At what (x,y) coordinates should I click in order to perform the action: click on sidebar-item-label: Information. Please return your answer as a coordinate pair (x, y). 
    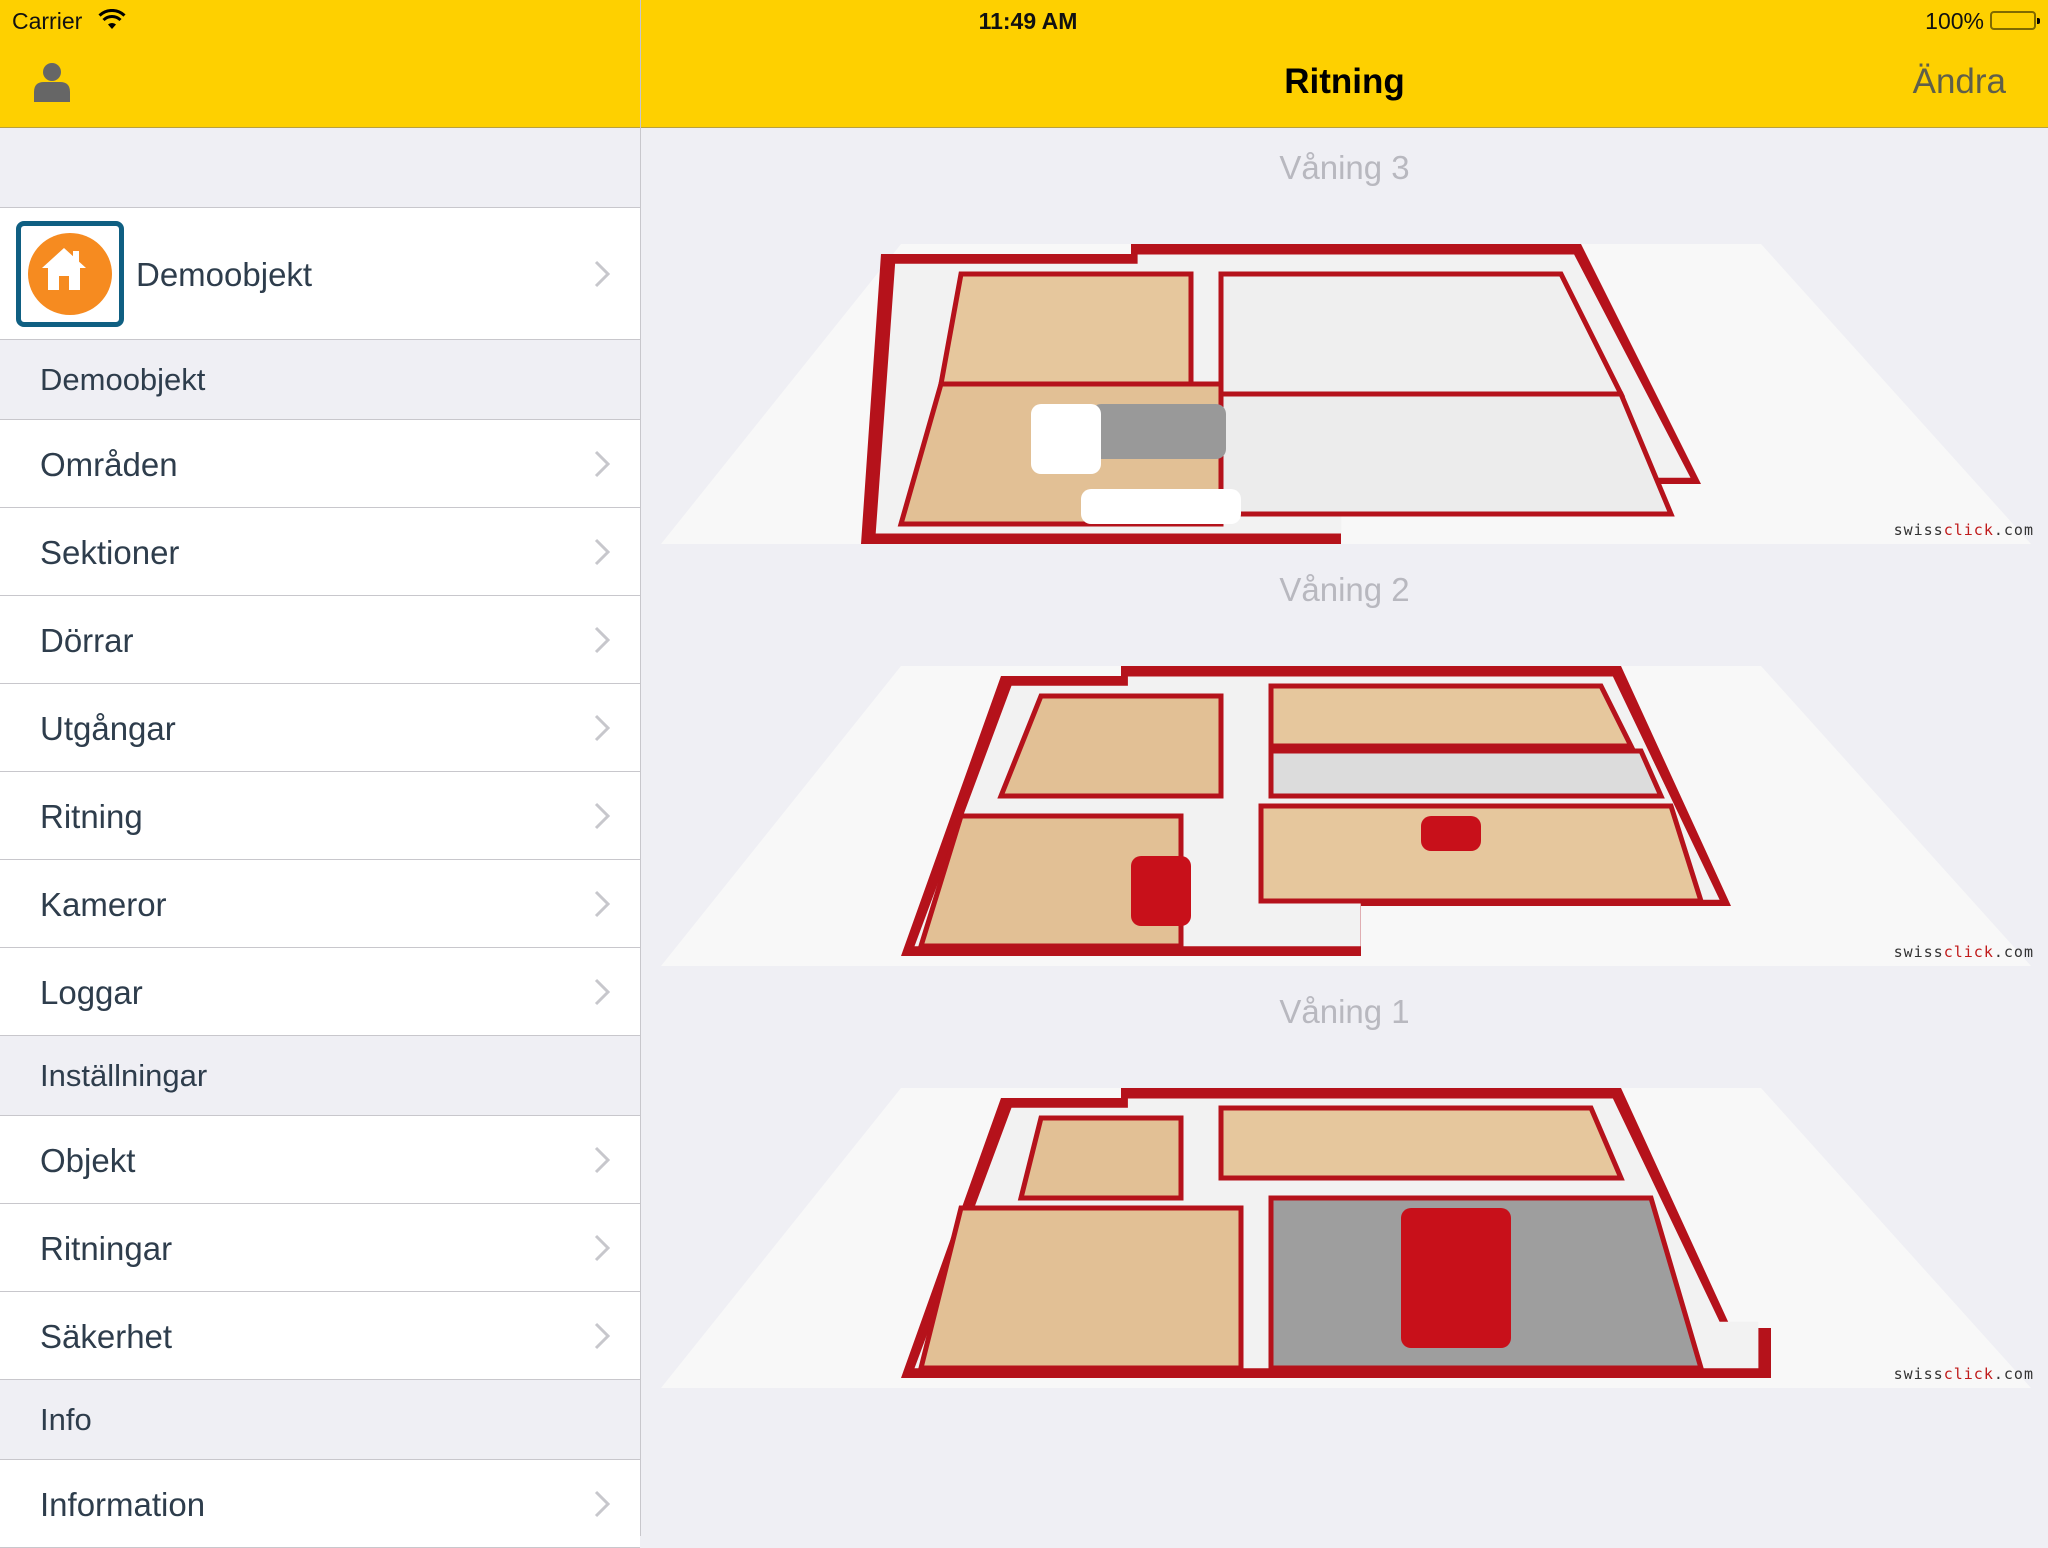
    Looking at the image, I should click on (123, 1504).